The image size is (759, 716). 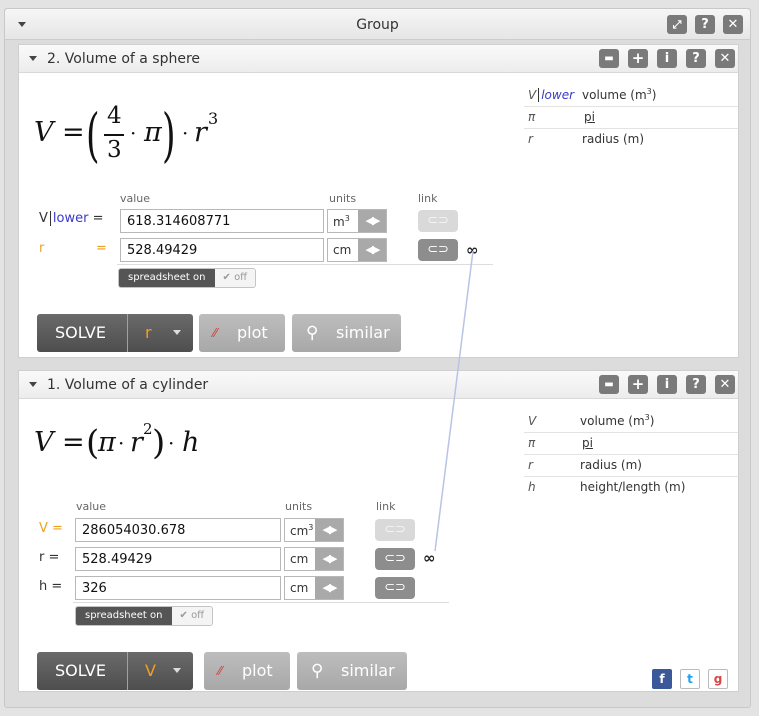 I want to click on row-label-h: h =, so click(x=51, y=586).